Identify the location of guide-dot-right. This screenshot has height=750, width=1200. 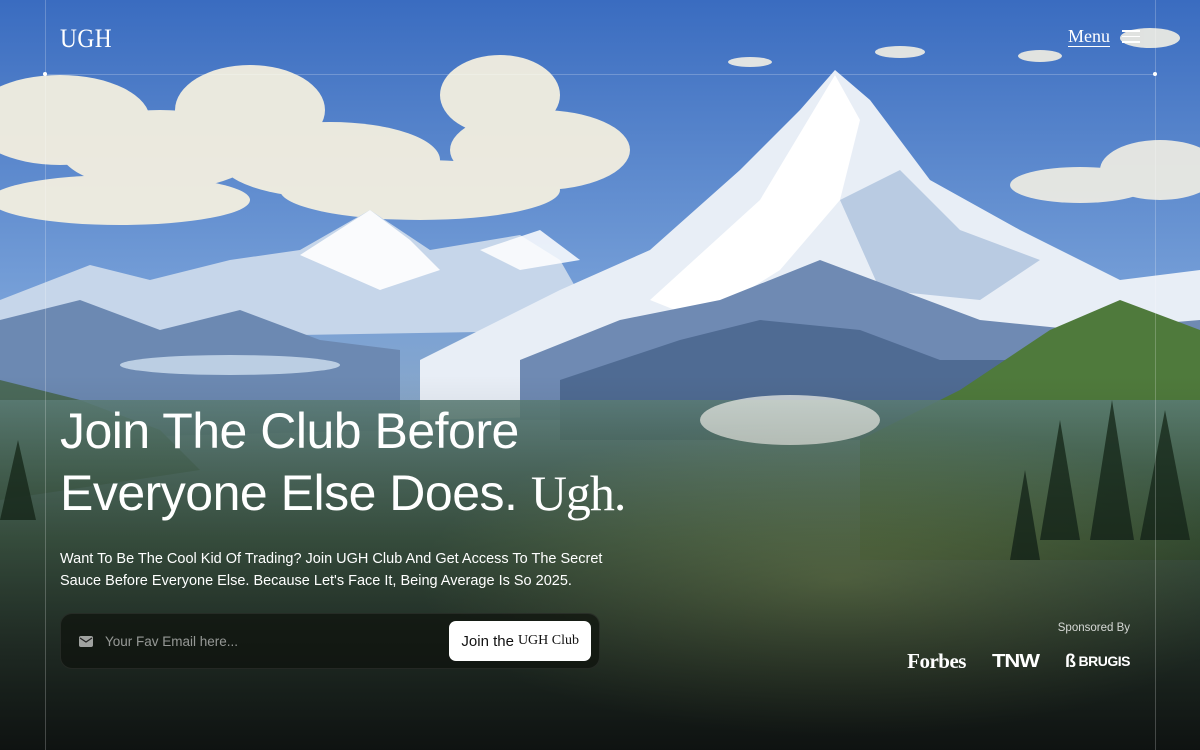
(1155, 74).